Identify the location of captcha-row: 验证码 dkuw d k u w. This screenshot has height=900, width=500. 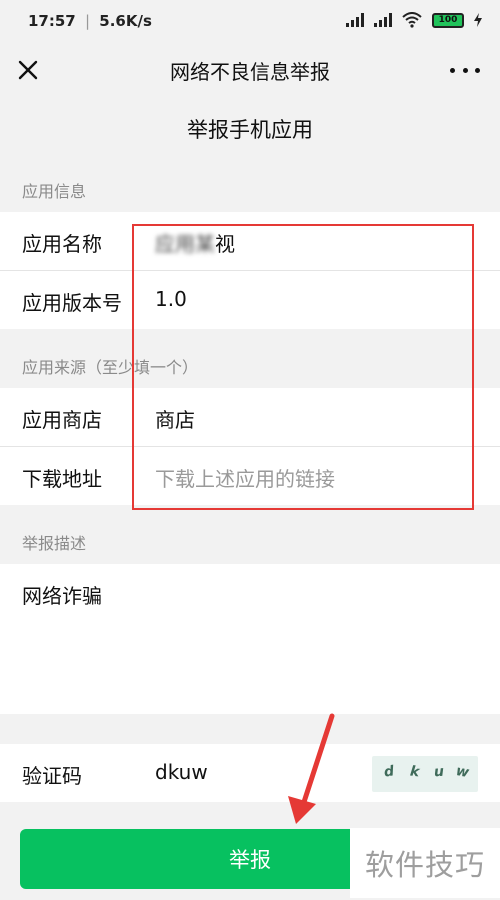
(250, 773).